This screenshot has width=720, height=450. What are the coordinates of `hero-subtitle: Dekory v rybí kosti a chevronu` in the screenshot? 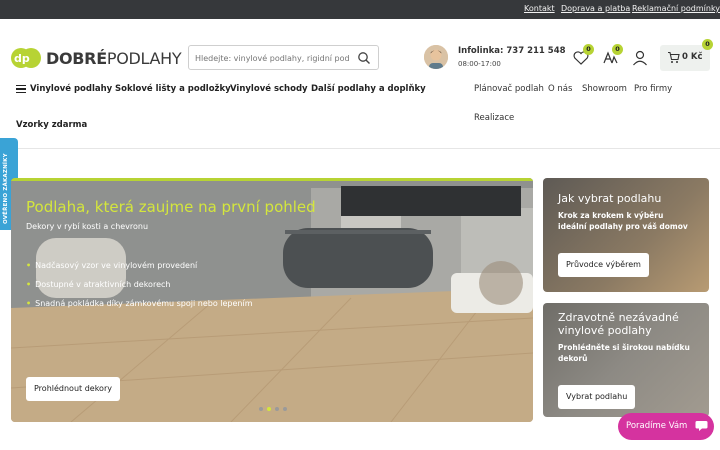 It's located at (87, 226).